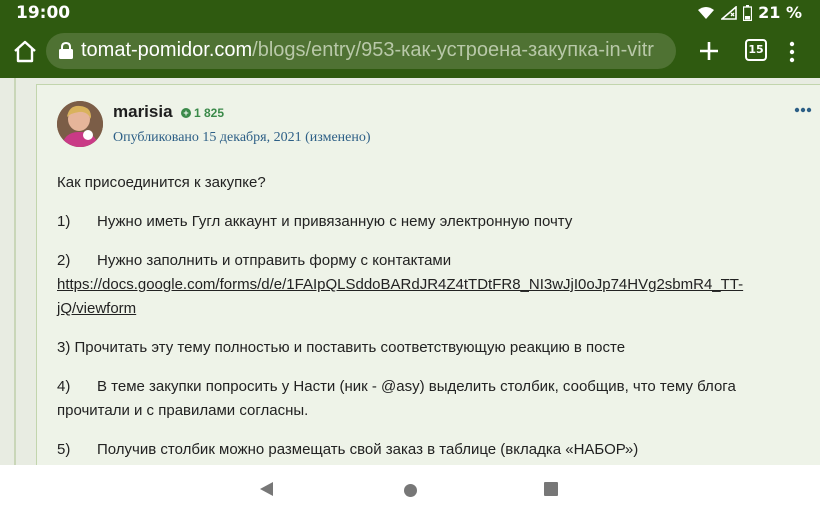 The image size is (820, 512). What do you see at coordinates (186, 113) in the screenshot?
I see `reputation-icon: +` at bounding box center [186, 113].